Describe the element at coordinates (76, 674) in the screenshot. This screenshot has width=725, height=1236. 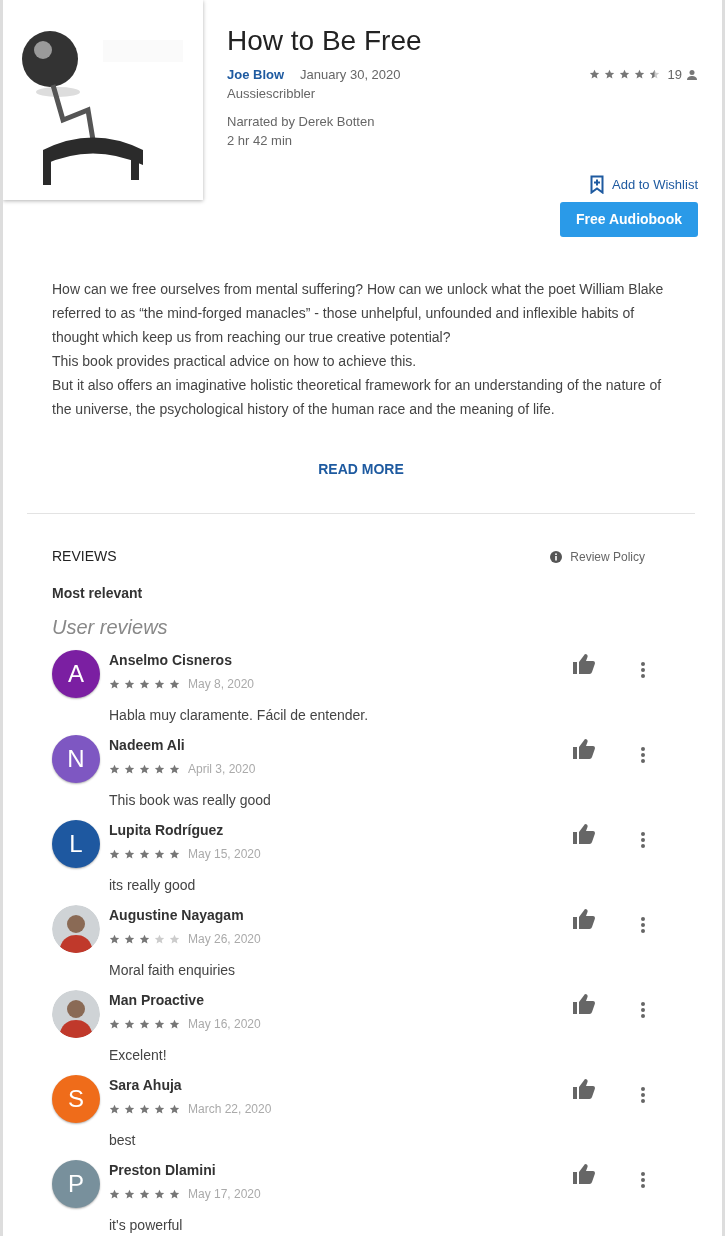
I see `avatar: A` at that location.